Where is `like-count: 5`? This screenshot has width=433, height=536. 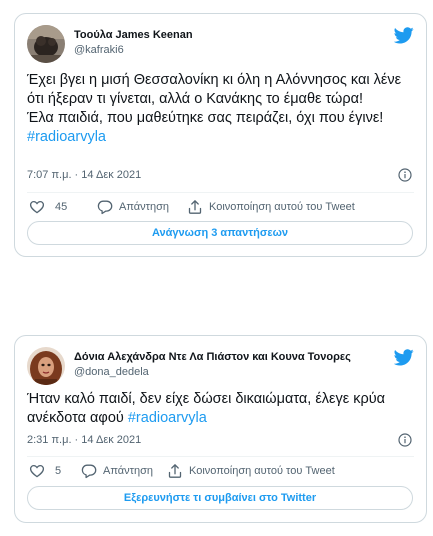
like-count: 5 is located at coordinates (58, 471).